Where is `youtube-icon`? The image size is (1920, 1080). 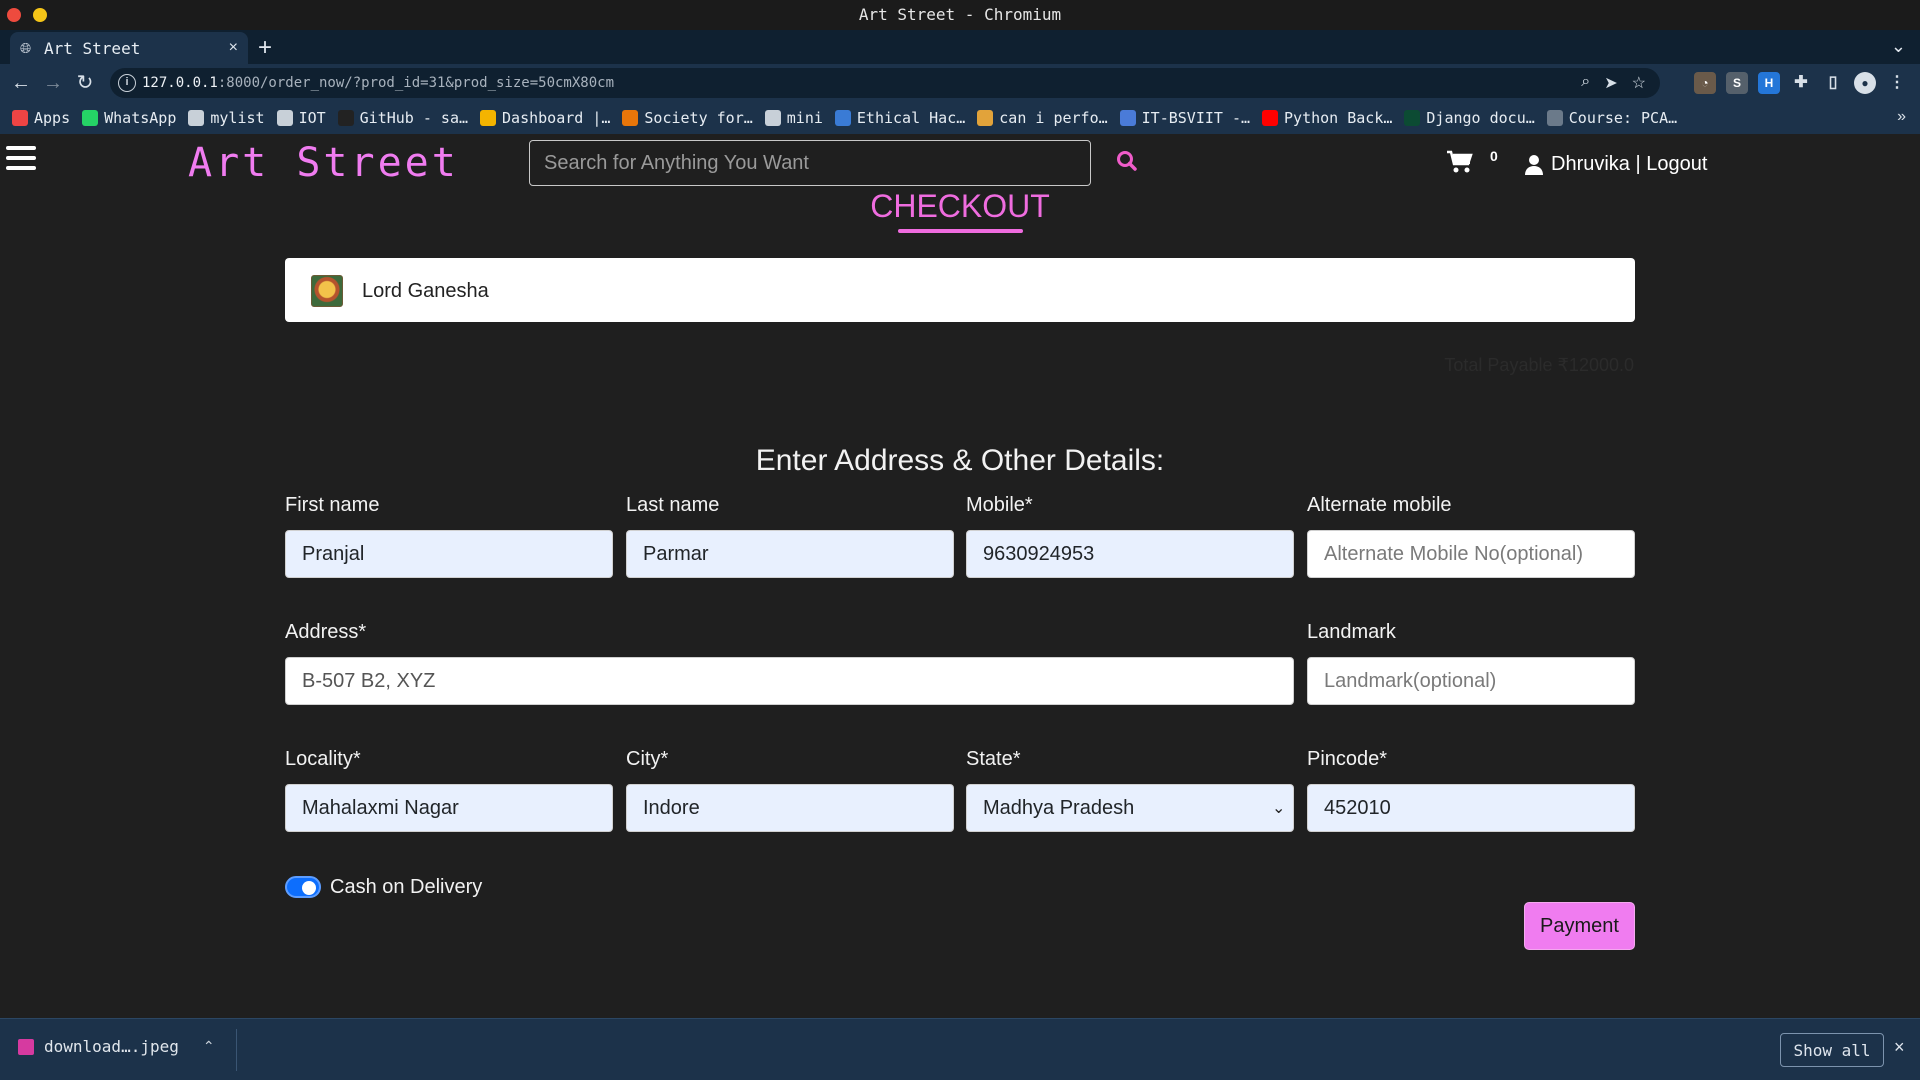 youtube-icon is located at coordinates (1270, 118).